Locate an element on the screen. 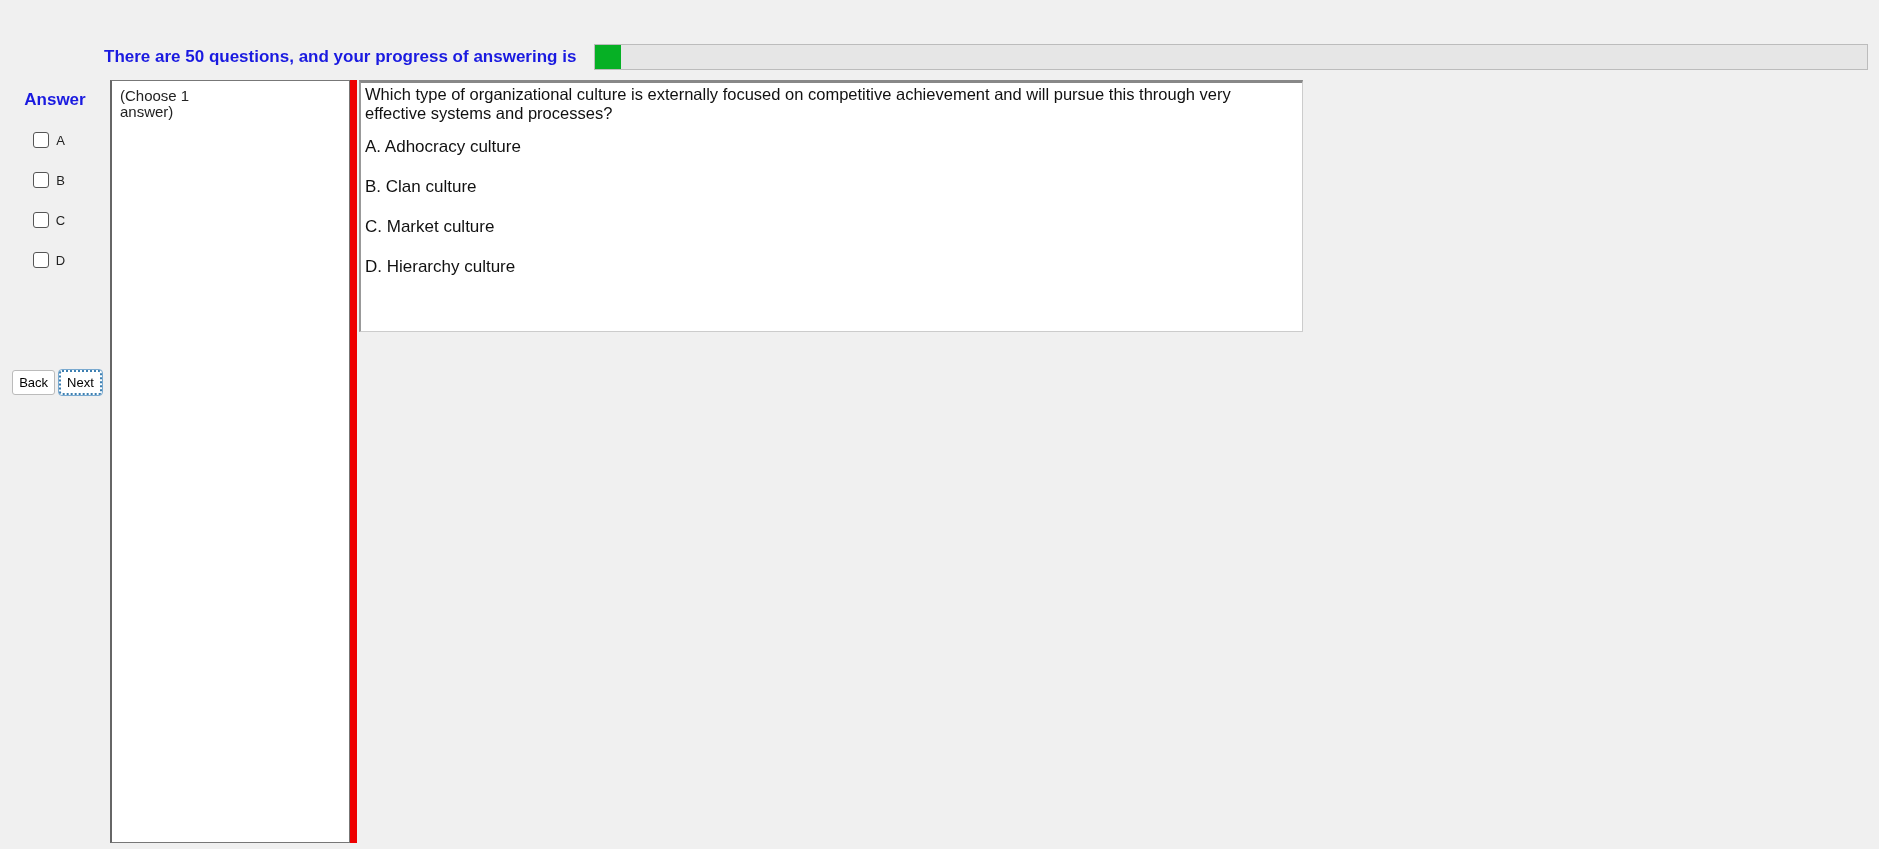 The height and width of the screenshot is (849, 1879). nav-button: Next is located at coordinates (80, 382).